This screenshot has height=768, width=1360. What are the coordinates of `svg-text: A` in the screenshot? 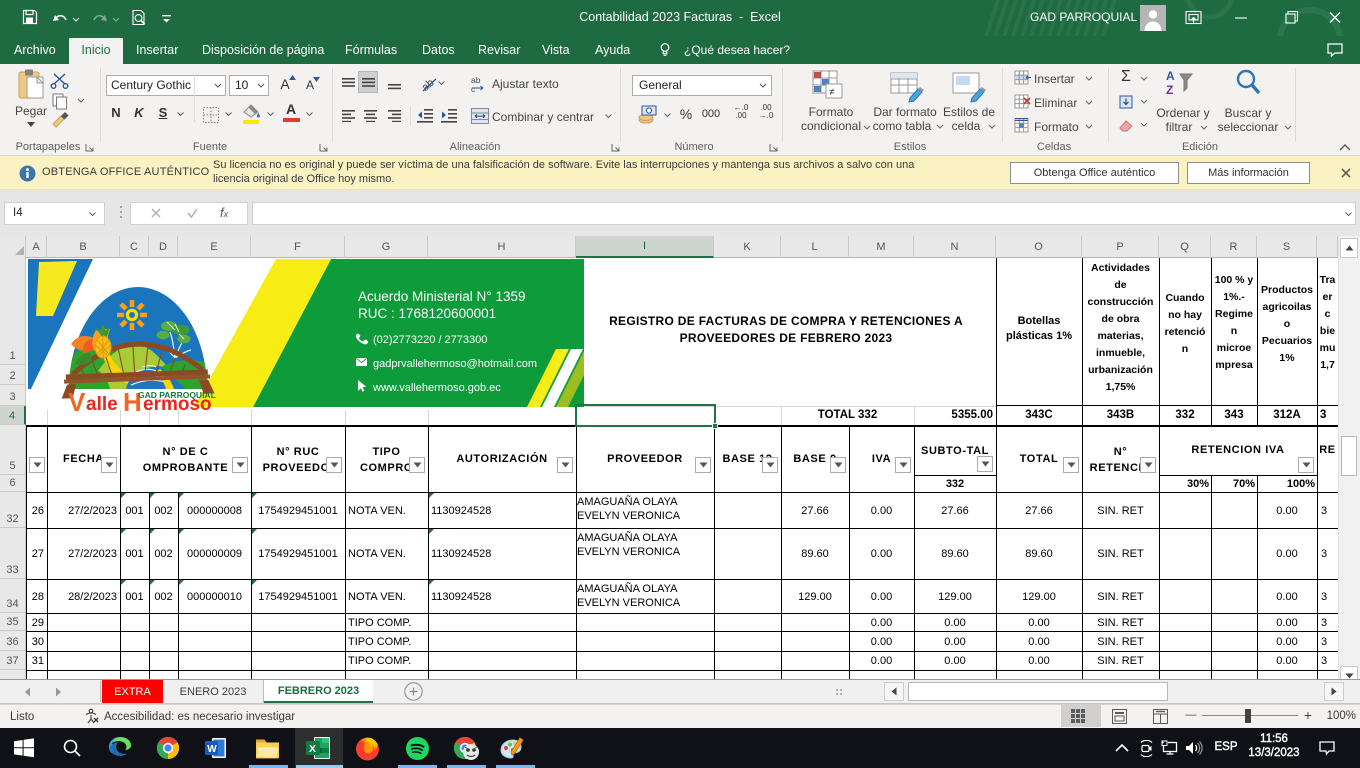 It's located at (1170, 76).